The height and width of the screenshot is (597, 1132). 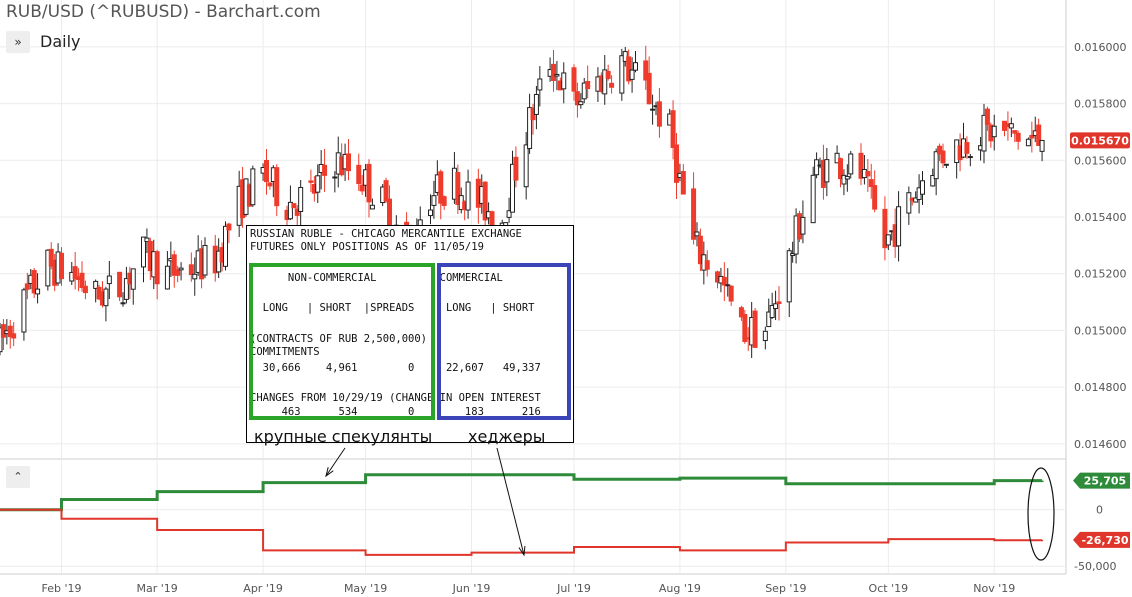 I want to click on speculators-arrow-head, so click(x=329, y=472).